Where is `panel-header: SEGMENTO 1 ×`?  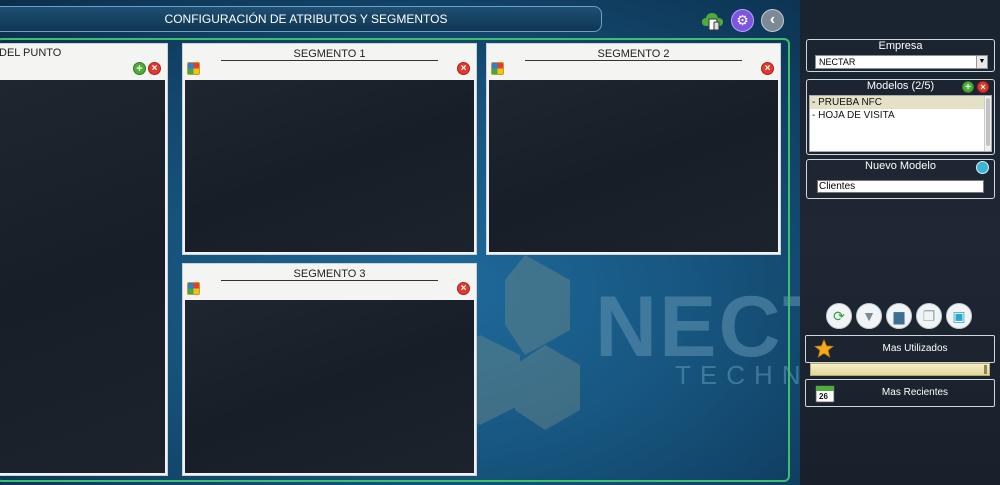 panel-header: SEGMENTO 1 × is located at coordinates (329, 62).